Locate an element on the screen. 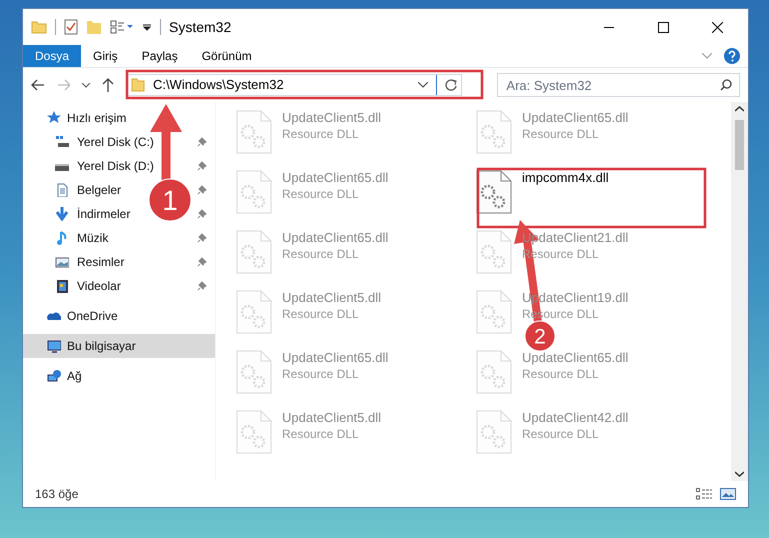 The height and width of the screenshot is (538, 769). scrollbar-thumb is located at coordinates (739, 145).